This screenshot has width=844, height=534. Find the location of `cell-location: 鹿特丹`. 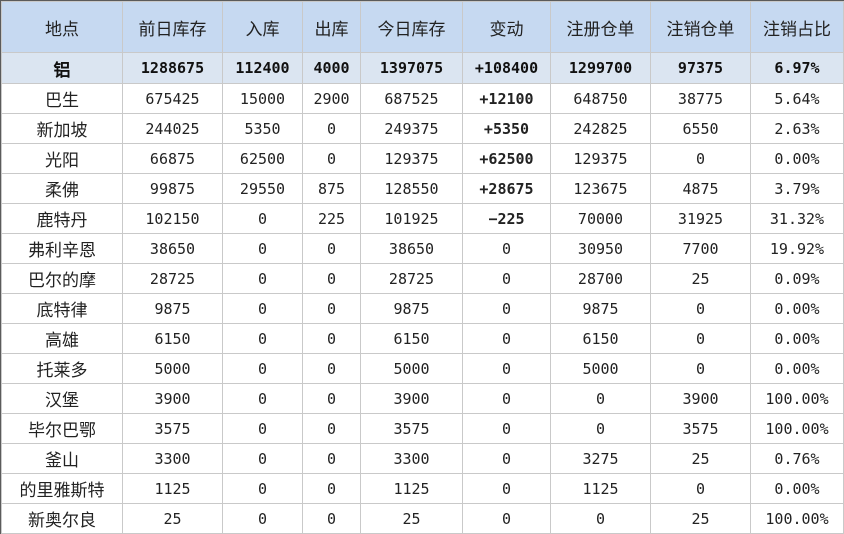

cell-location: 鹿特丹 is located at coordinates (62, 218).